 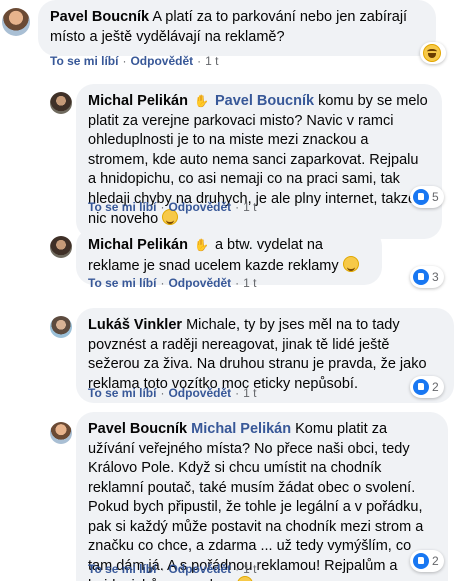 I want to click on reaction-count: 3, so click(x=435, y=277).